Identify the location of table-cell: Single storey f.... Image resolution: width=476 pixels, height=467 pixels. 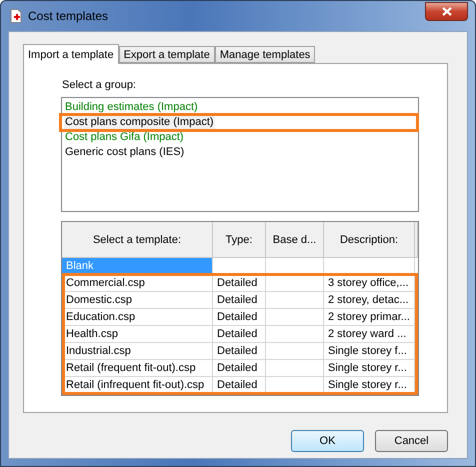
(369, 351).